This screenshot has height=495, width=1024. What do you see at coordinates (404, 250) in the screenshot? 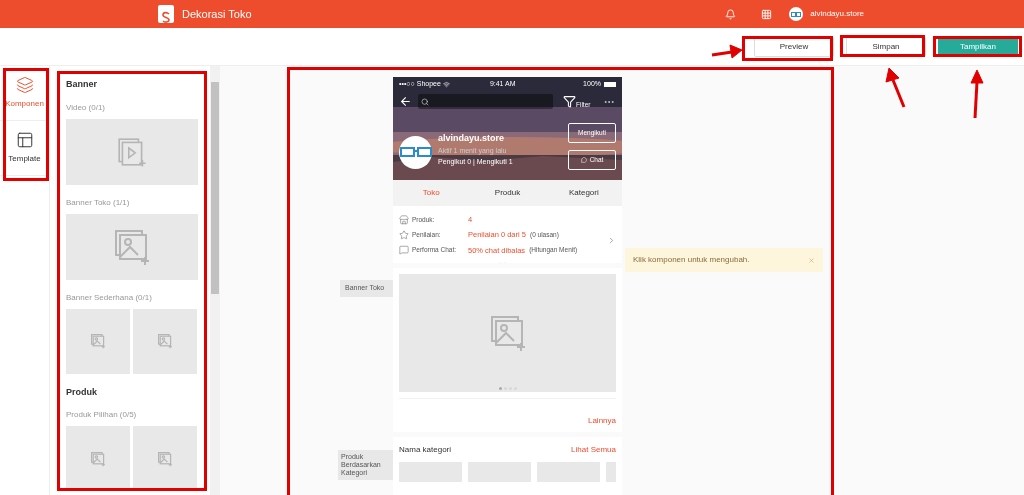
I see `chat-bubble-icon` at bounding box center [404, 250].